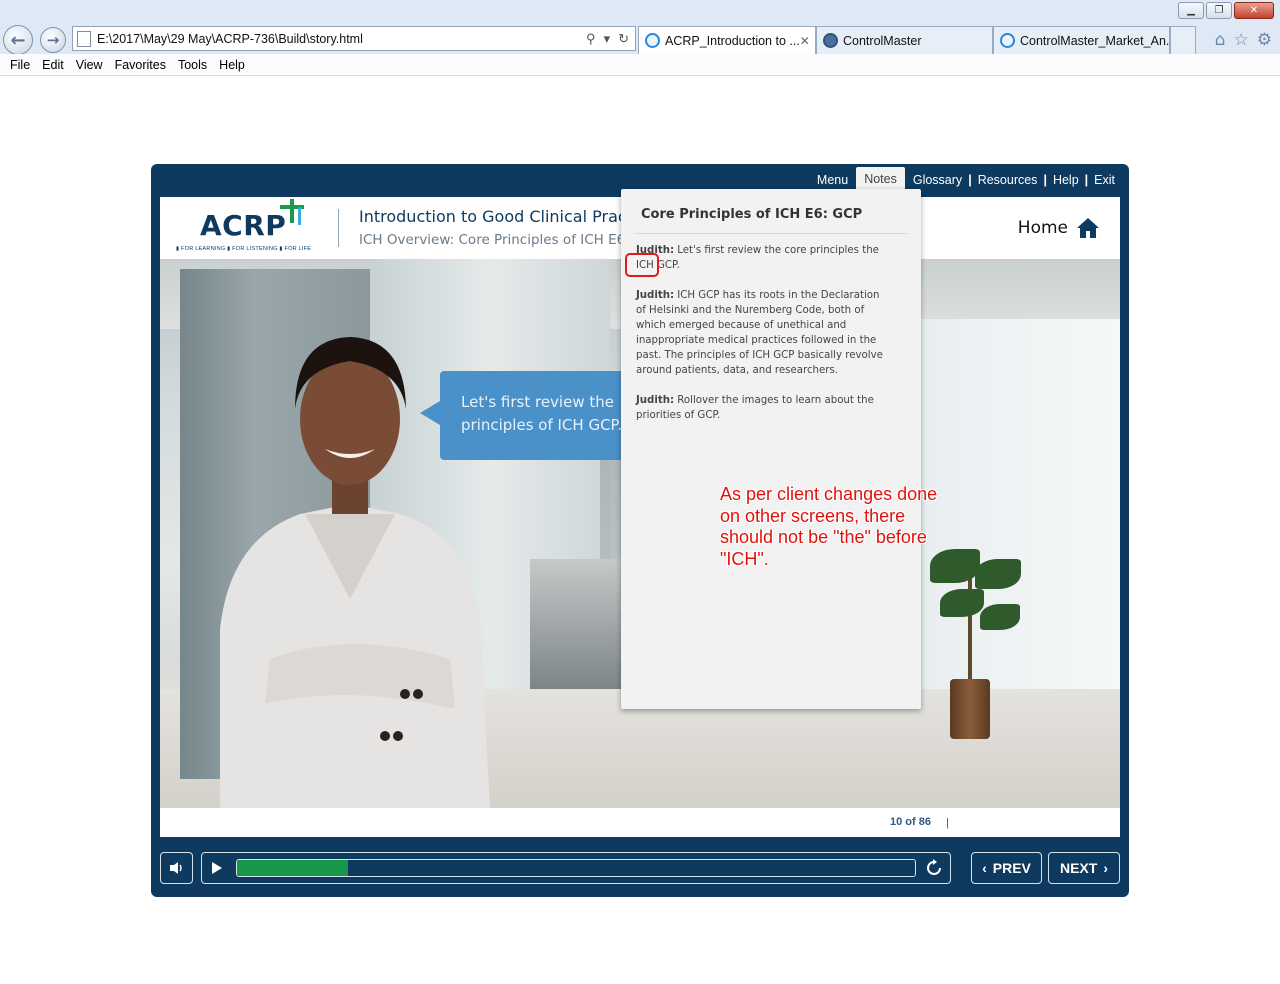 The width and height of the screenshot is (1280, 984). I want to click on chevron-right-icon: ›, so click(1105, 868).